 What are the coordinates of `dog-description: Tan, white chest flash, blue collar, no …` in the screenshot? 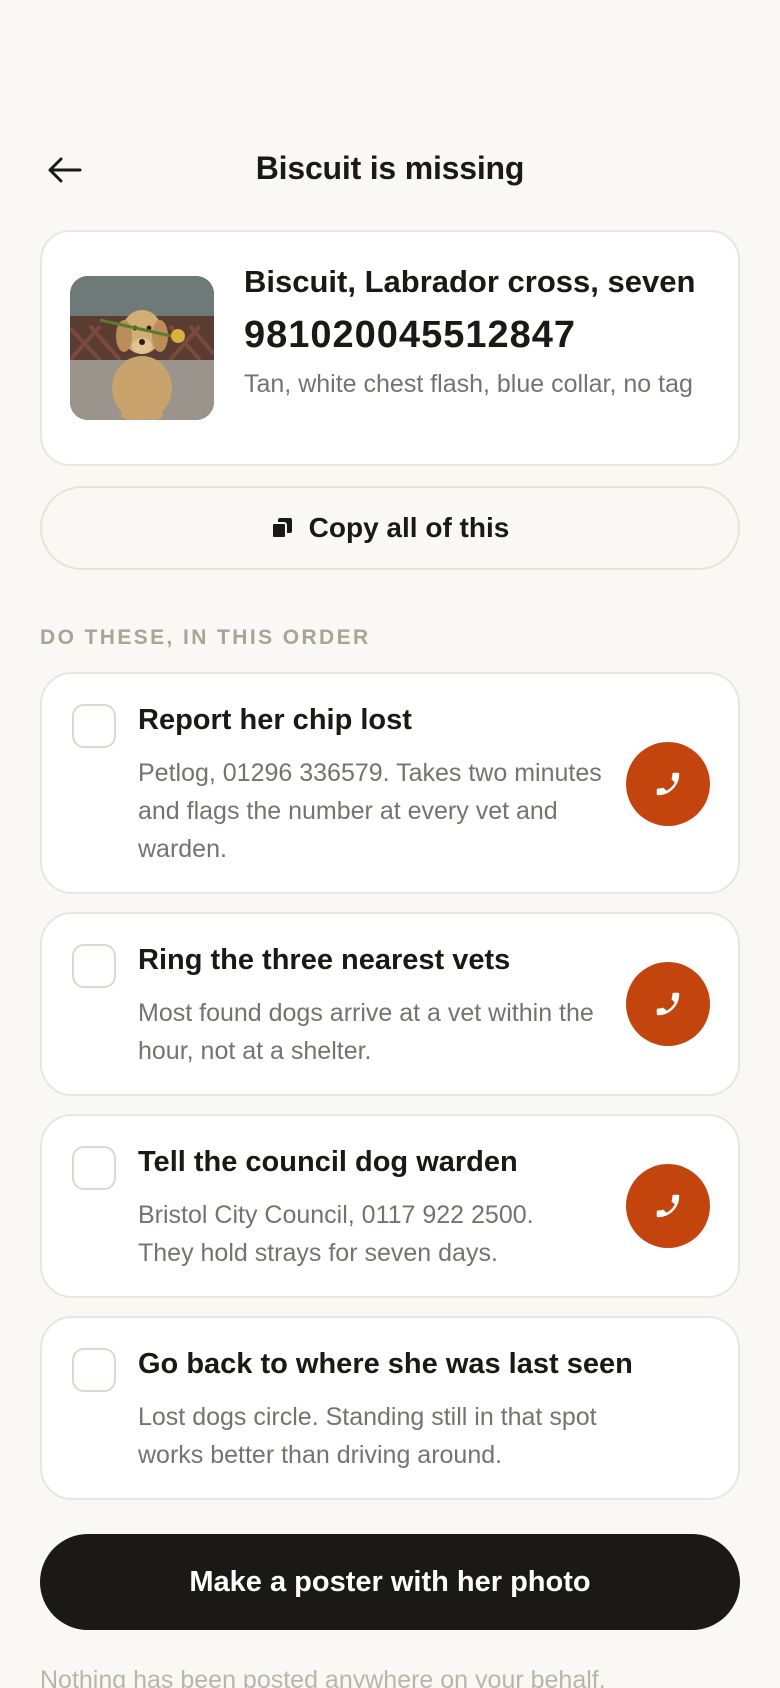 It's located at (468, 384).